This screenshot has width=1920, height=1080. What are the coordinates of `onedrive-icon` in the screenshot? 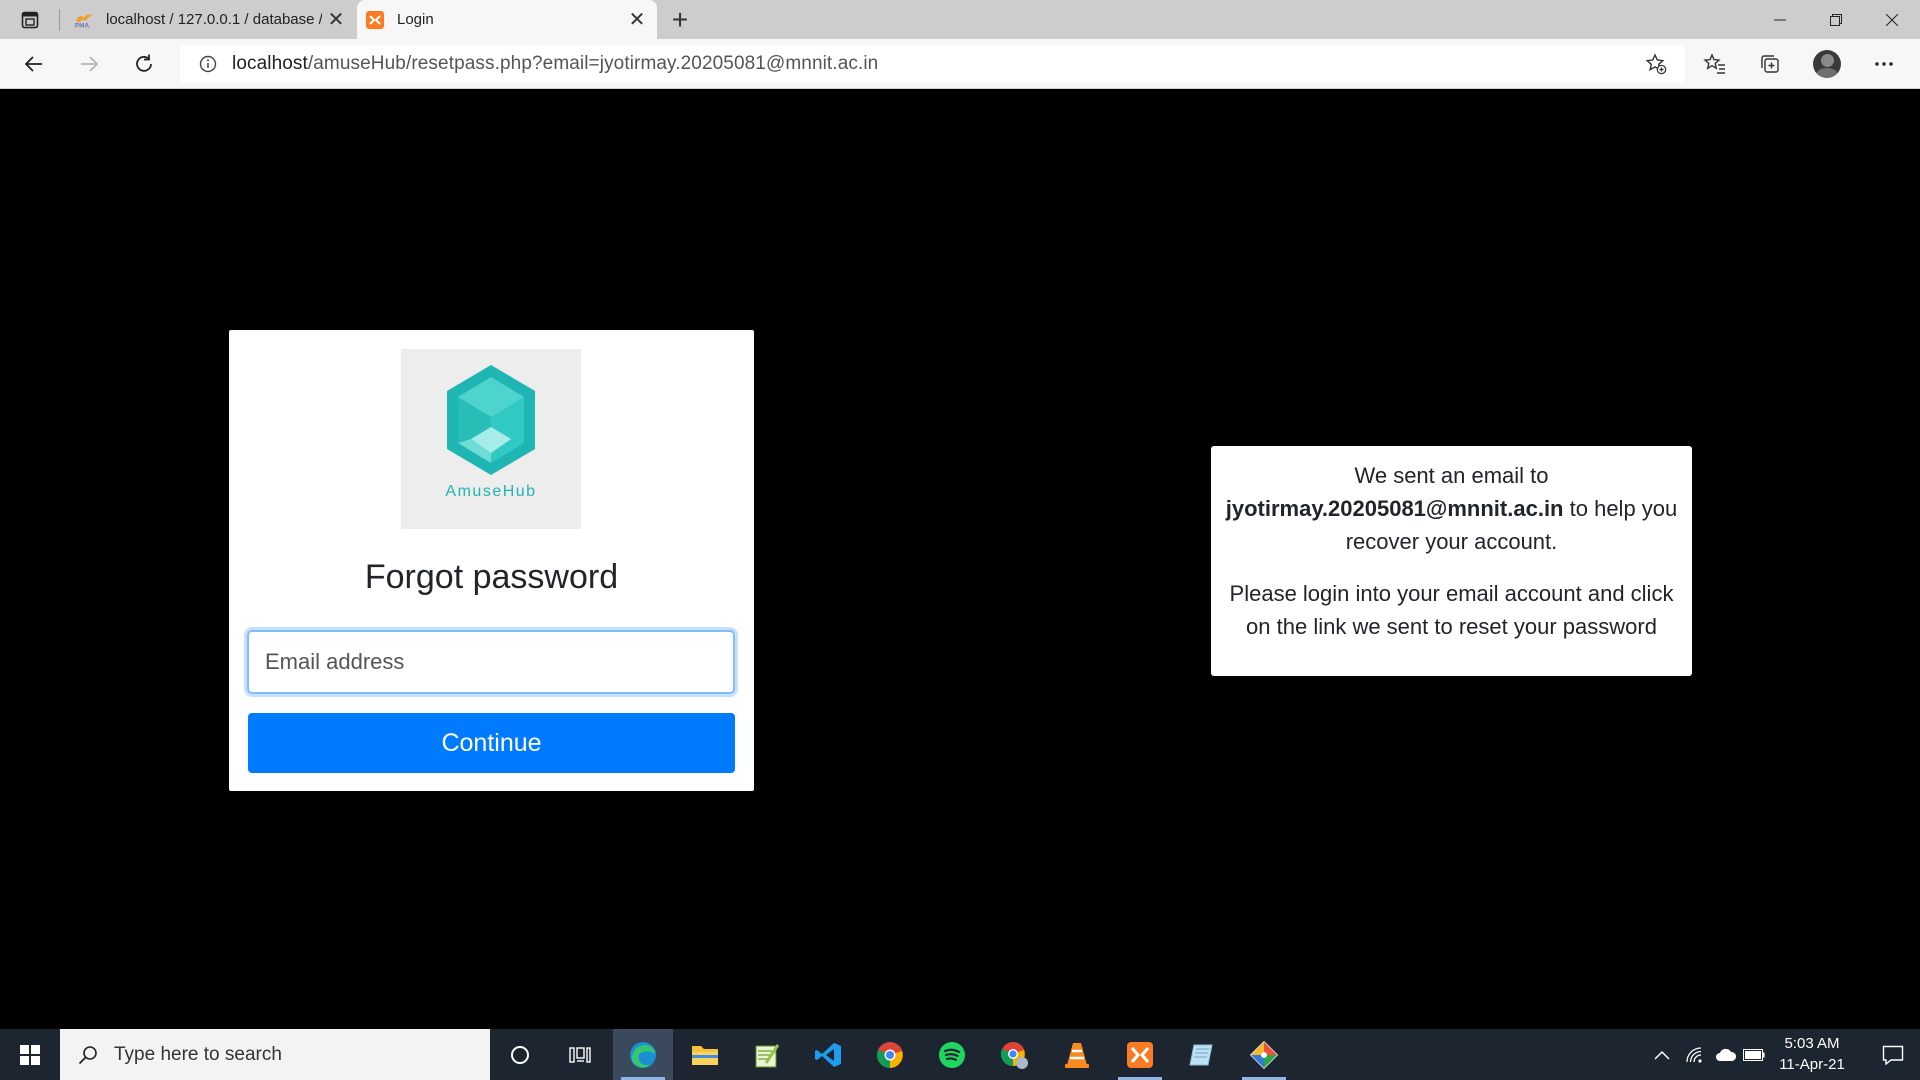 It's located at (1726, 1054).